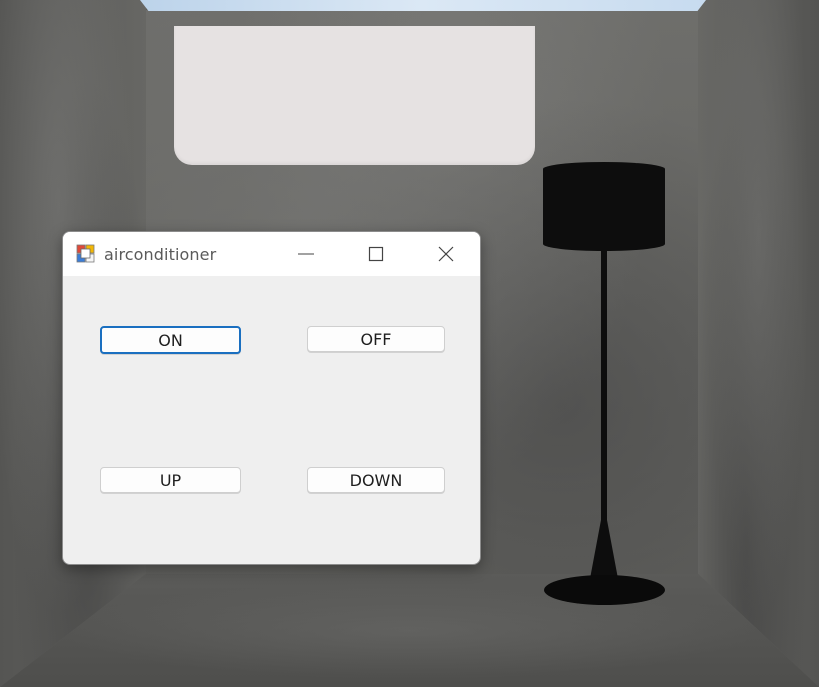 The height and width of the screenshot is (687, 819). I want to click on lamp-pole, so click(604, 399).